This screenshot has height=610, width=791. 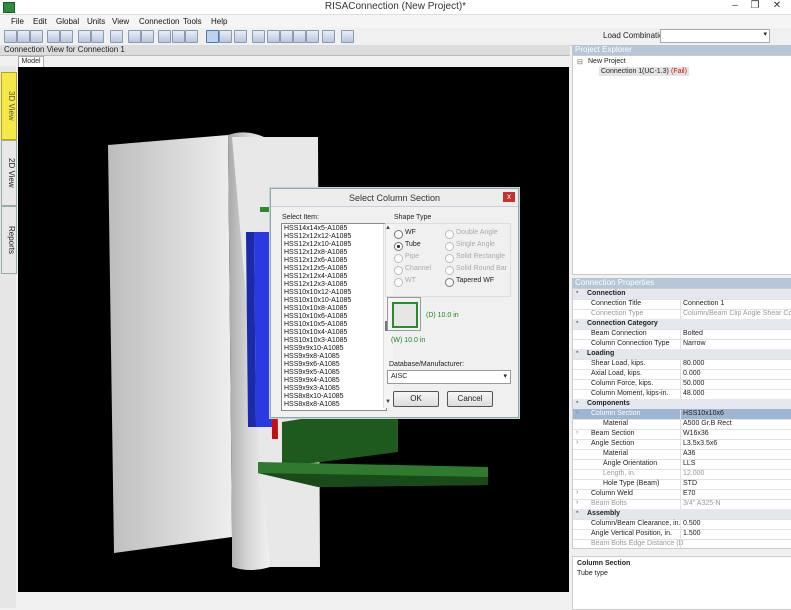 What do you see at coordinates (17, 21) in the screenshot?
I see `menu-file: File` at bounding box center [17, 21].